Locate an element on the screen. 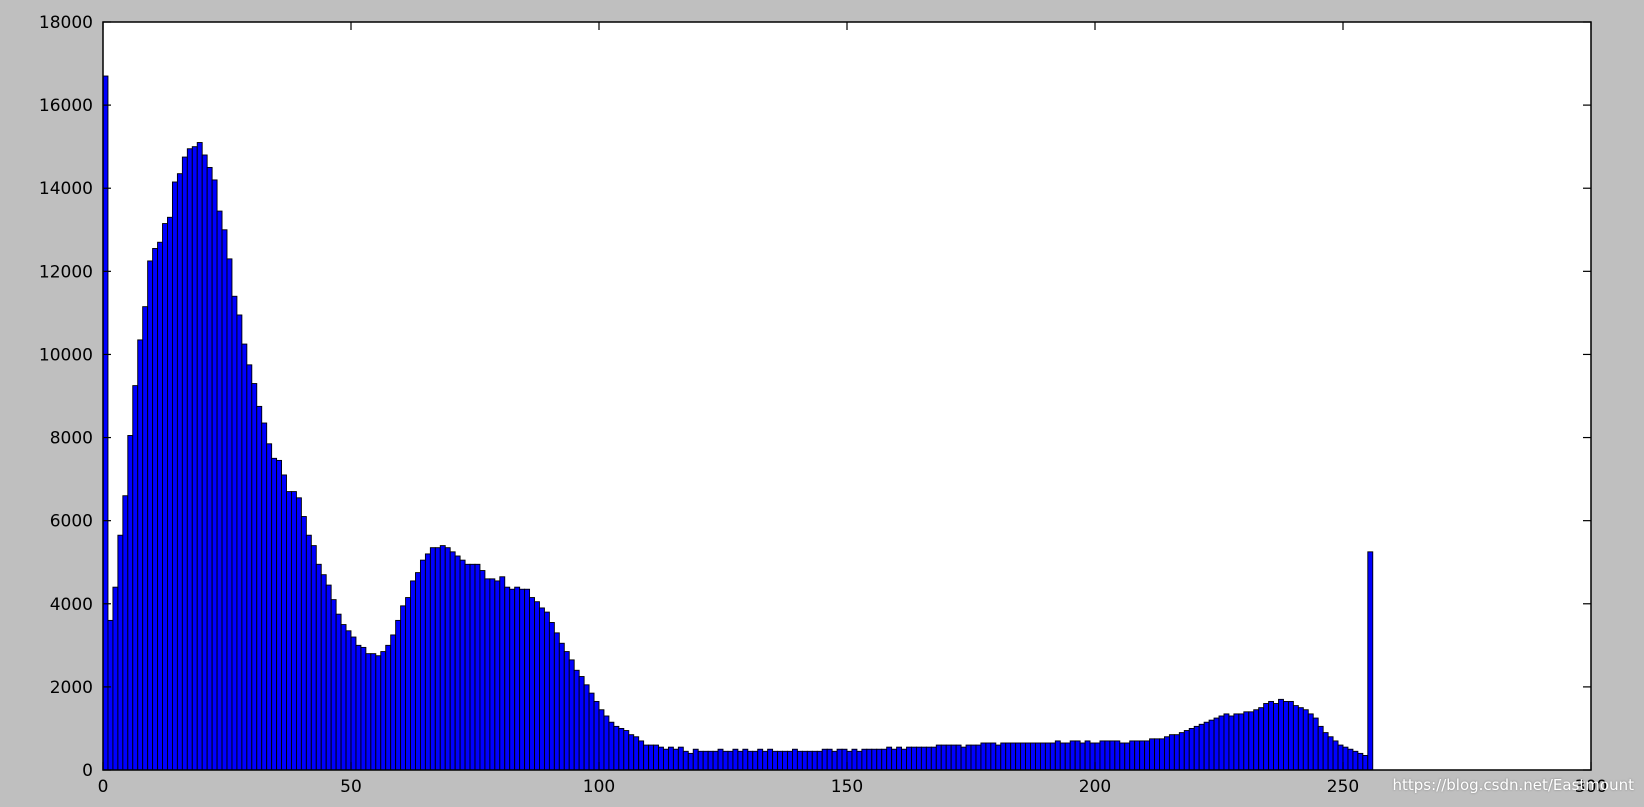  y-tick-label: 0 is located at coordinates (87, 771).